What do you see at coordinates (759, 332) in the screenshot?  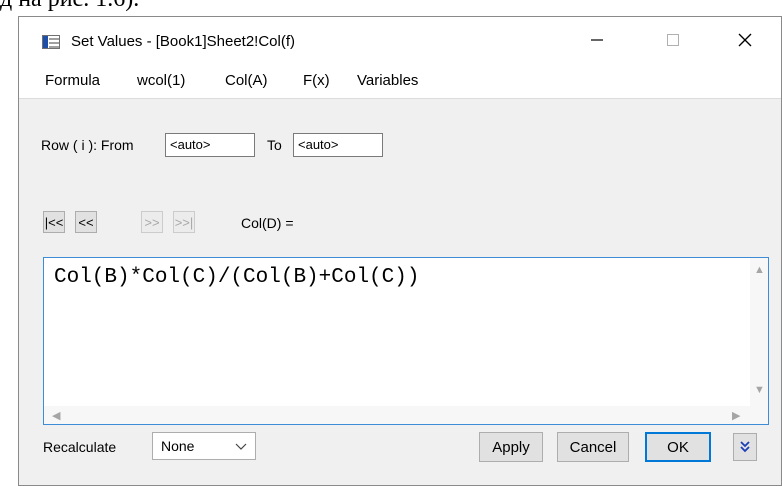 I see `vertical-scrollbar: ▲ ▼` at bounding box center [759, 332].